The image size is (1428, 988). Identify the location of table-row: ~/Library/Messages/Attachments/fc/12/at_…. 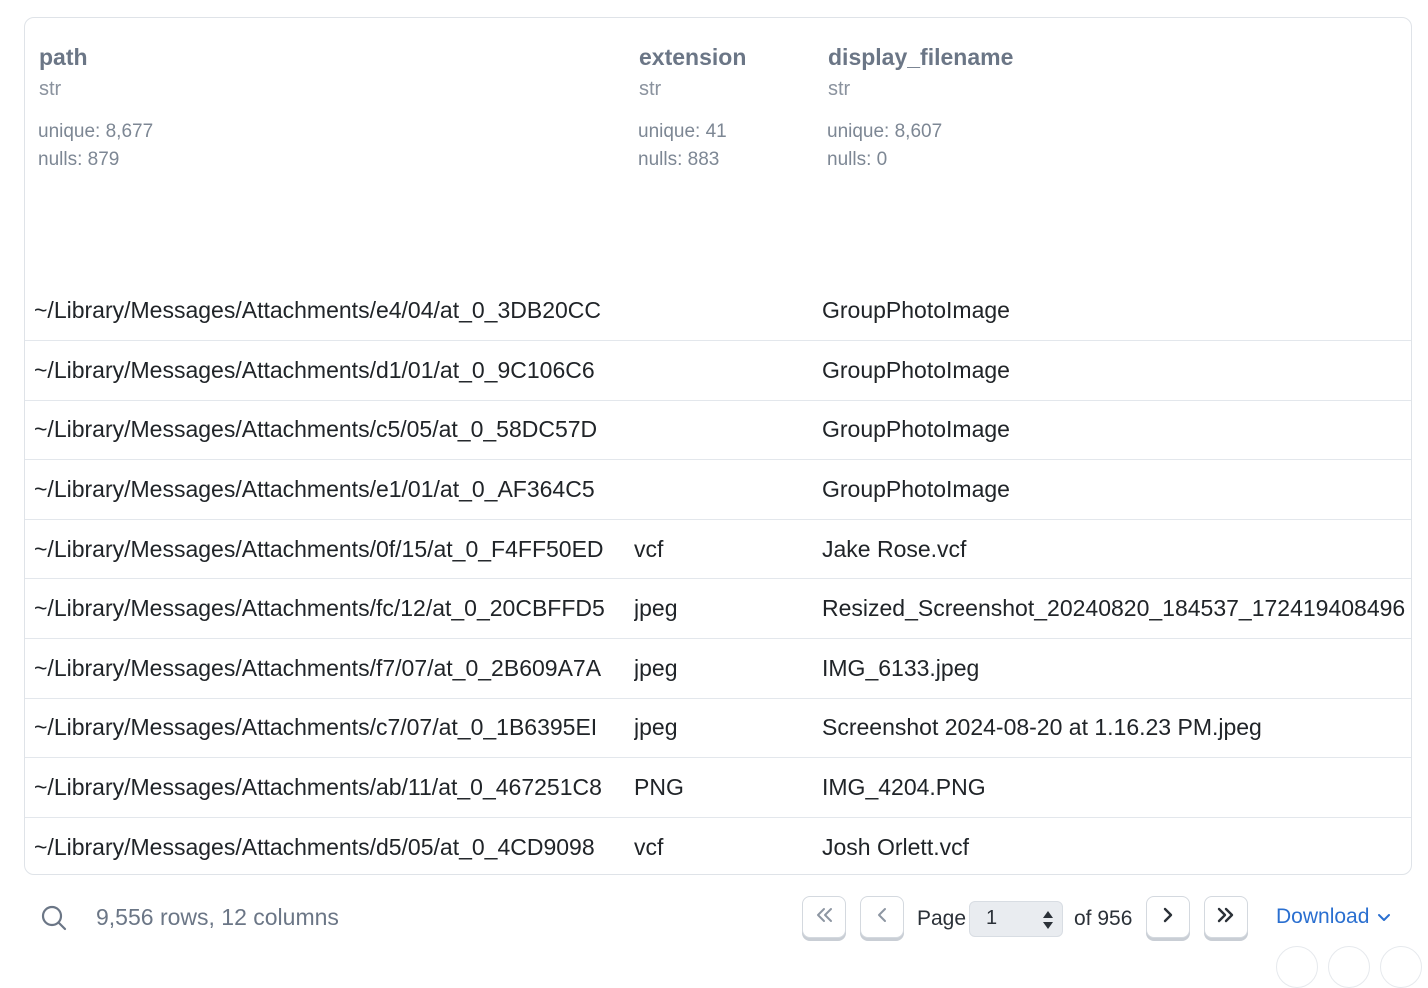
(718, 609).